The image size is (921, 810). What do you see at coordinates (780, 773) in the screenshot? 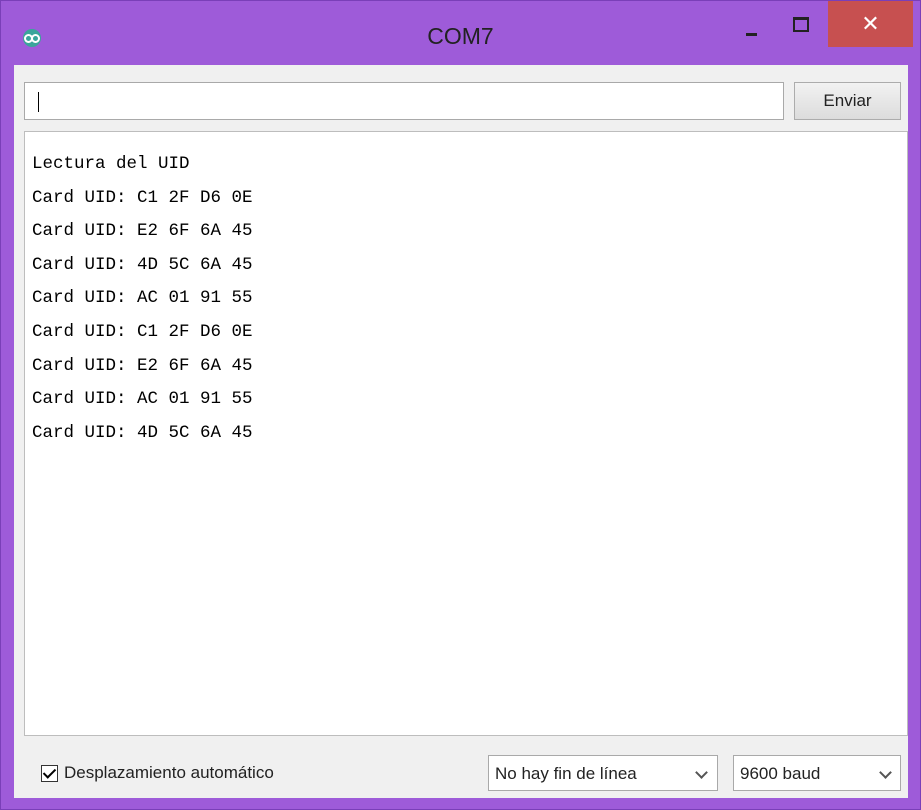
I see `baud-rate-value: 9600 baud` at bounding box center [780, 773].